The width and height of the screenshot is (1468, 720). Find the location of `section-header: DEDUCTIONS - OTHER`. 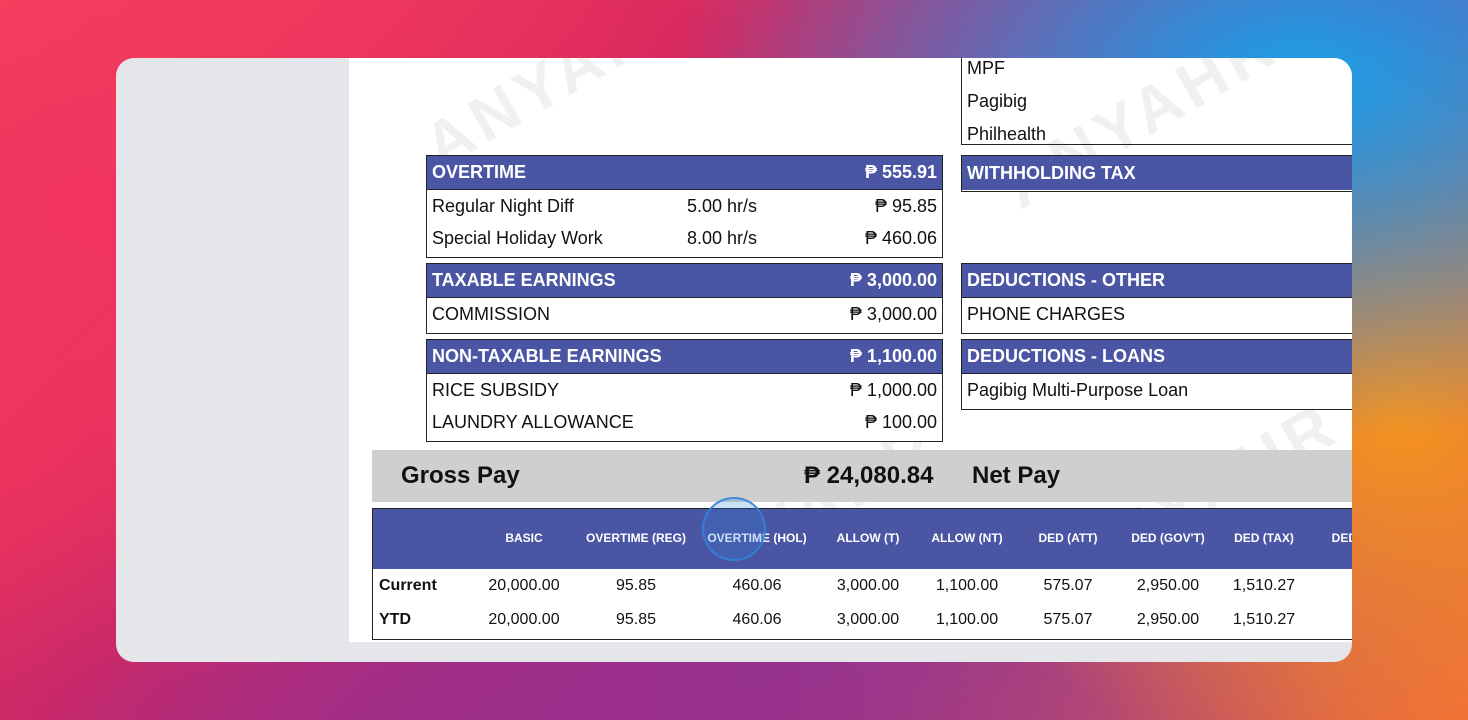

section-header: DEDUCTIONS - OTHER is located at coordinates (1157, 281).